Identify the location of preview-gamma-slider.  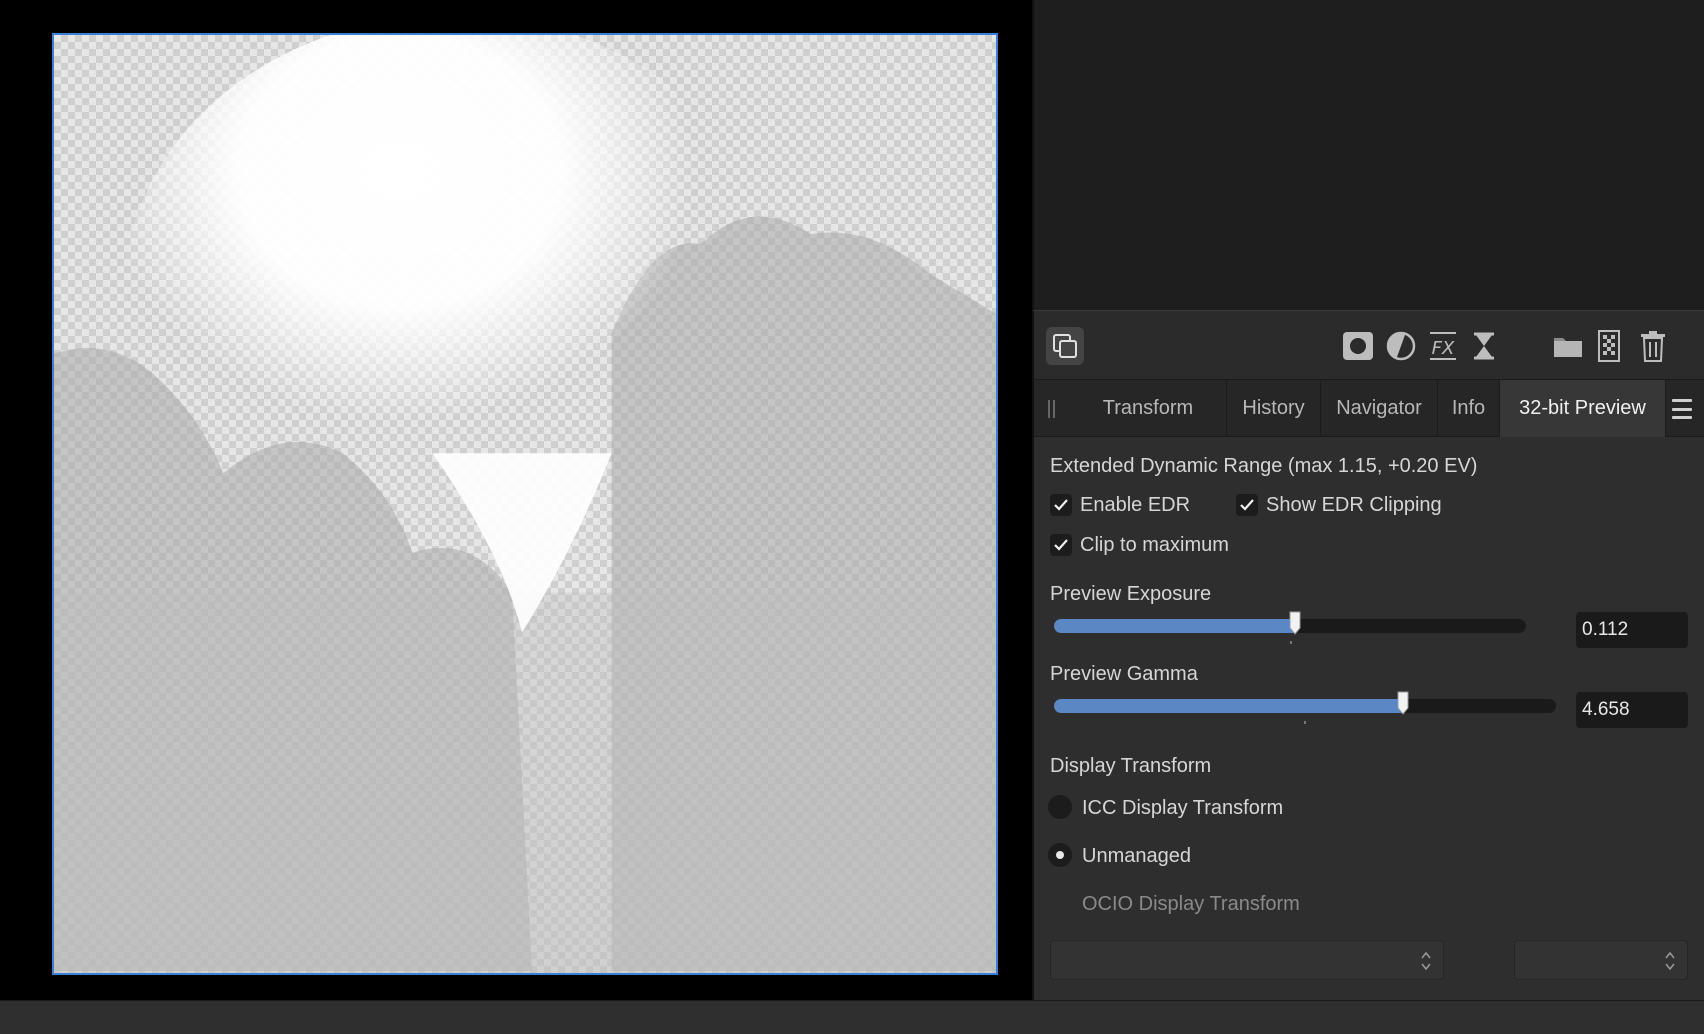
(1305, 707).